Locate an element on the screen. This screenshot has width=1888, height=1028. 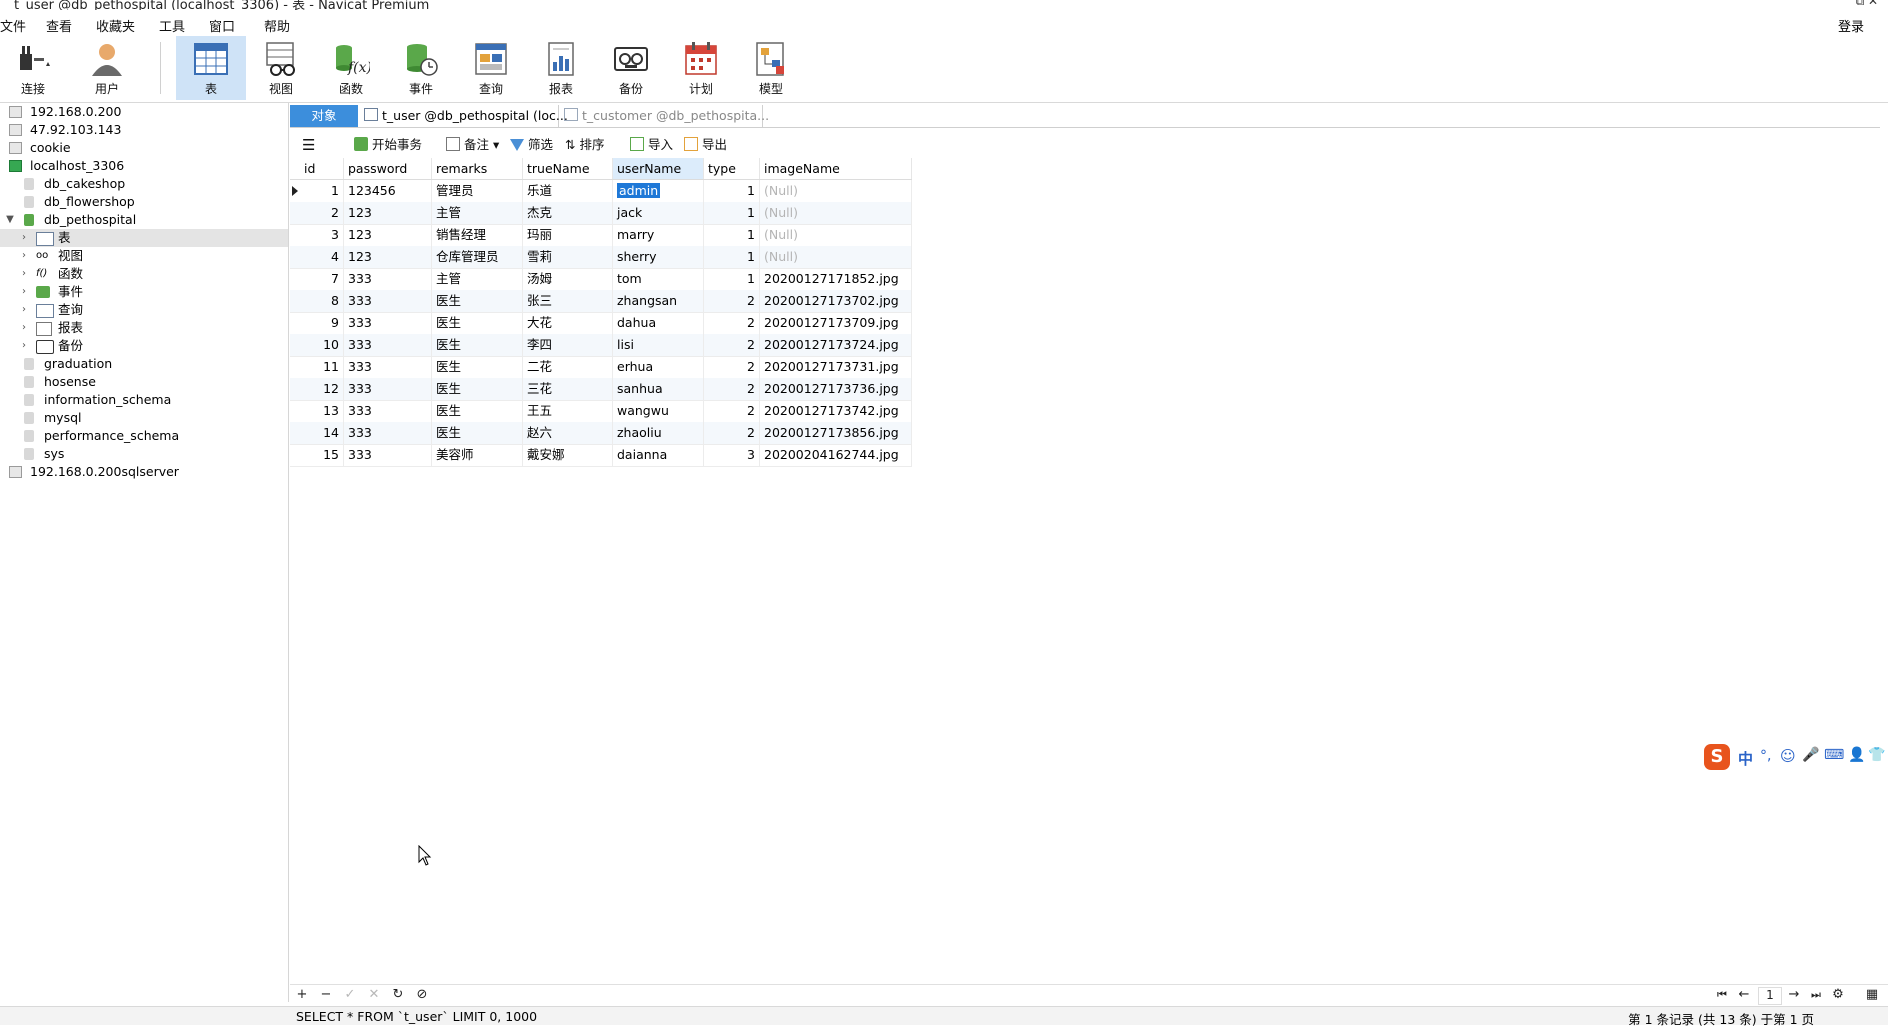
table-row: 10 333 医生 李四 lisi 2 20200127173724.jpg is located at coordinates (601, 345).